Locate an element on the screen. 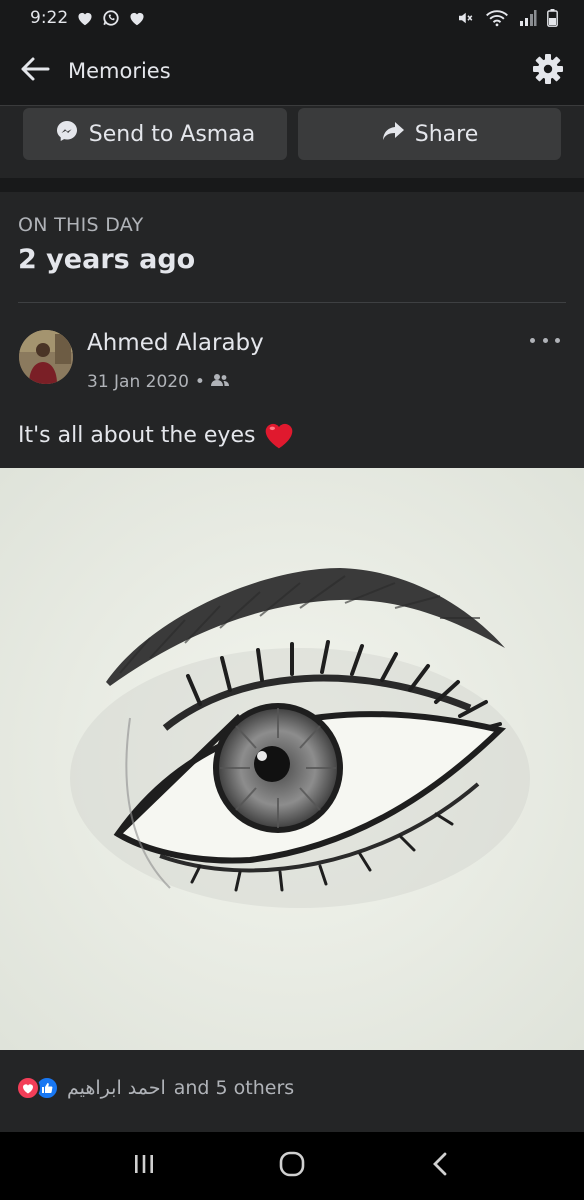 This screenshot has height=1200, width=584. page-title: Memories is located at coordinates (119, 70).